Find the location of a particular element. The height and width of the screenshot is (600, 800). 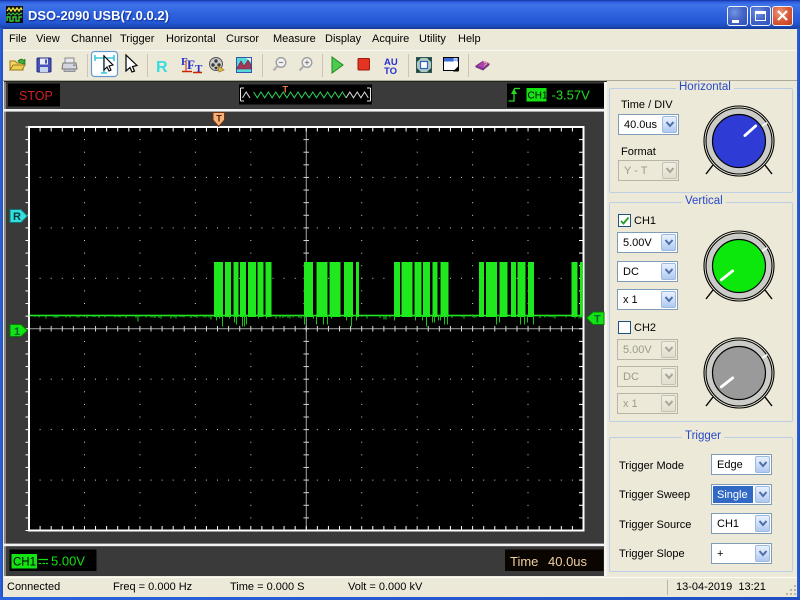

svg-text: STOP is located at coordinates (36, 96).